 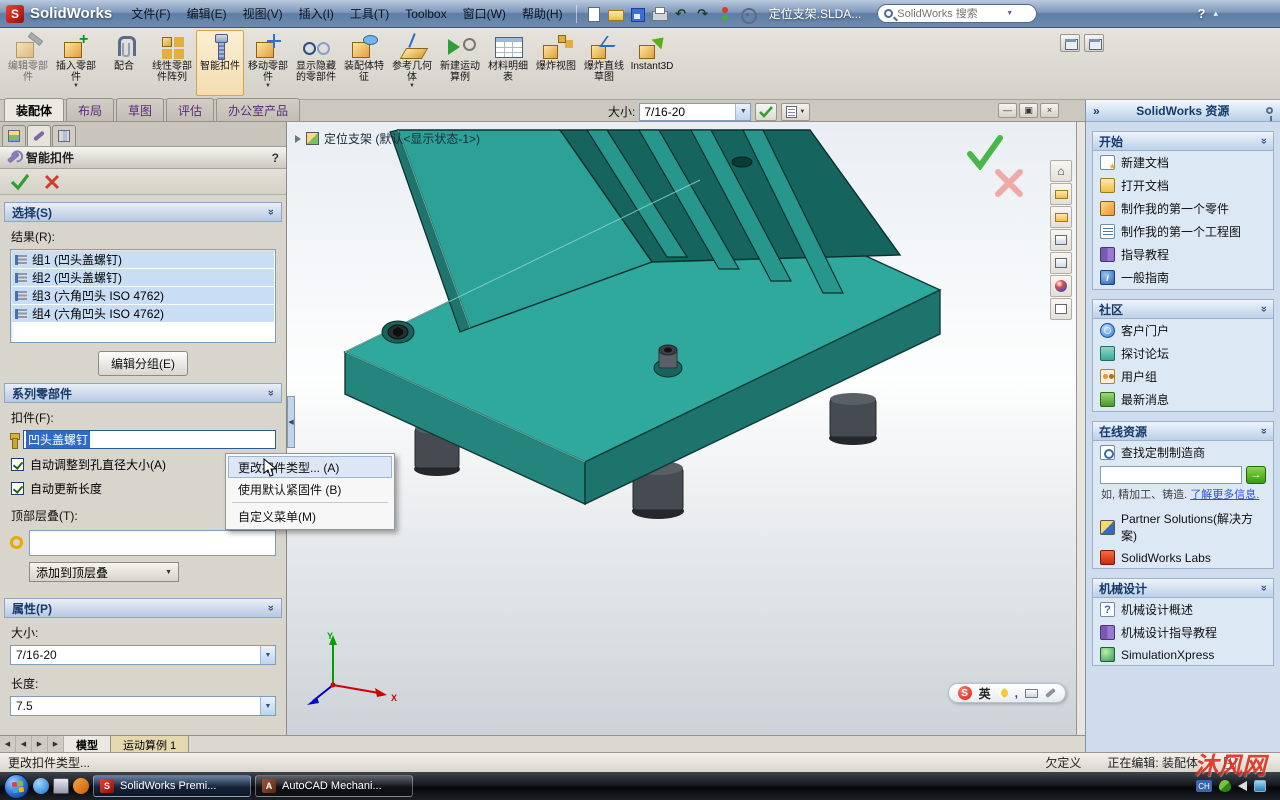 I want to click on horizontal-scroll-track, so click(x=637, y=744).